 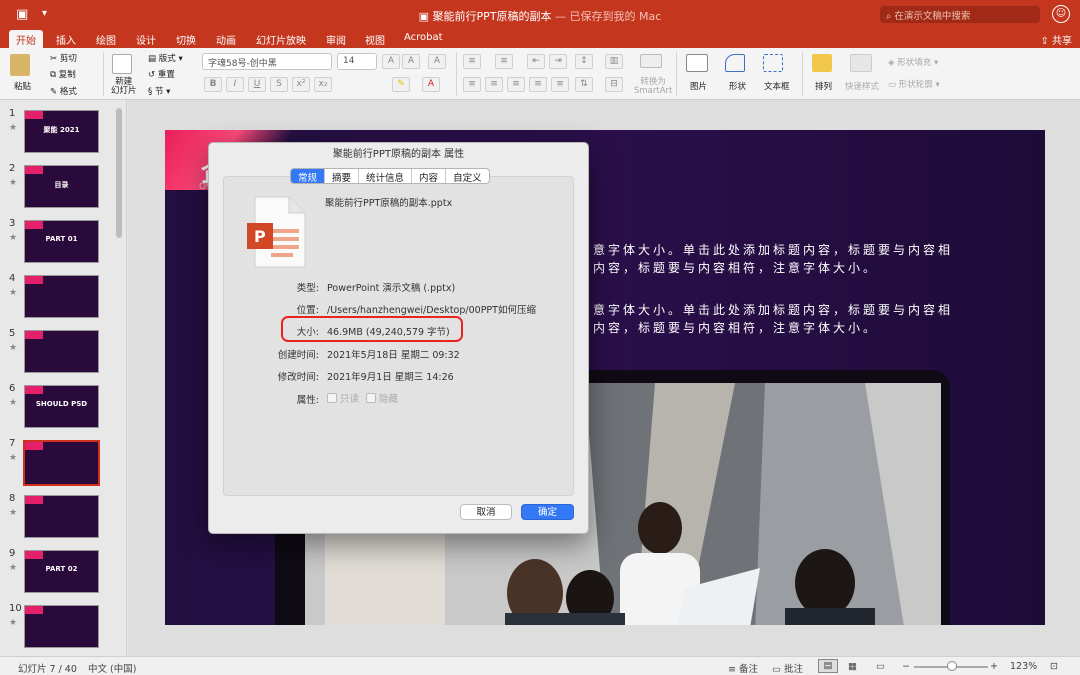 I want to click on shape-fill-button: ◈ 形状填充 ▾, so click(x=913, y=62).